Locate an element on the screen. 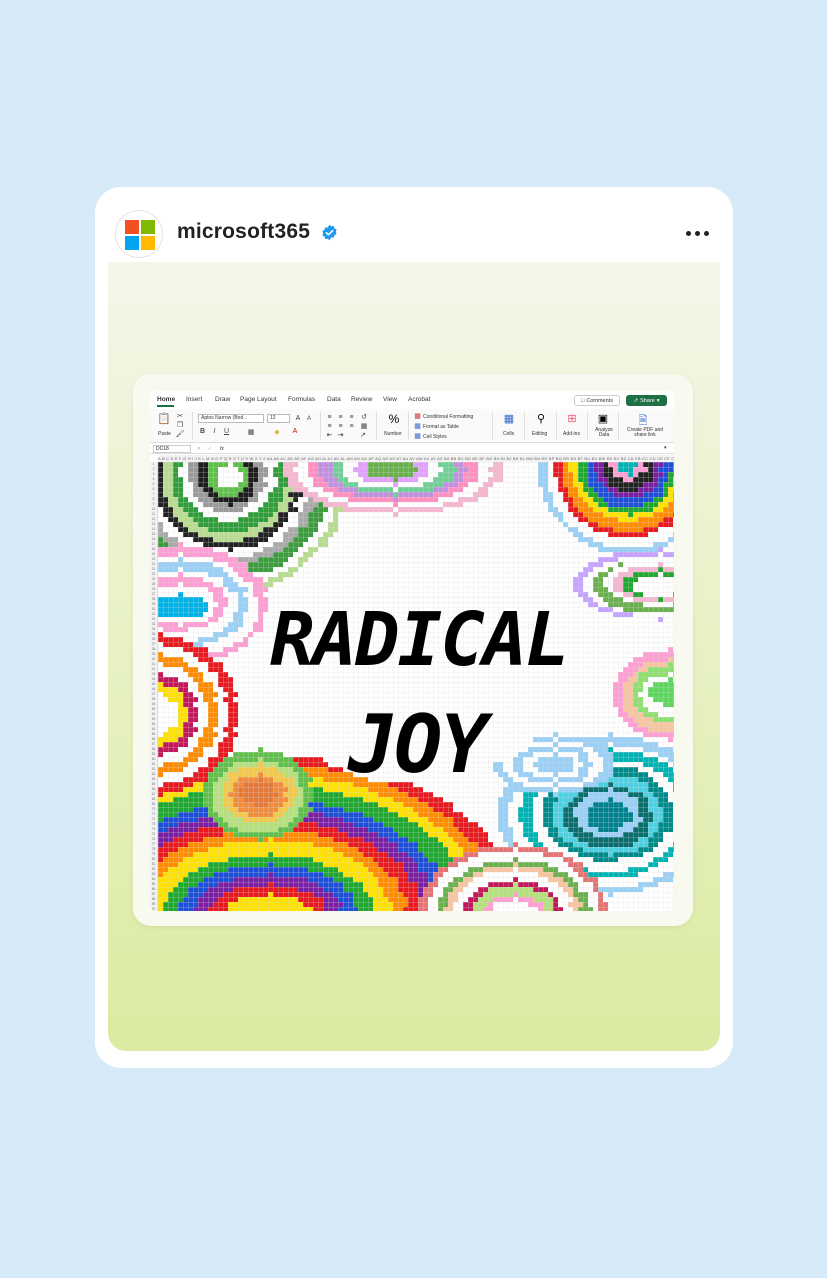 The image size is (827, 1278). fx-label: fx is located at coordinates (222, 449).